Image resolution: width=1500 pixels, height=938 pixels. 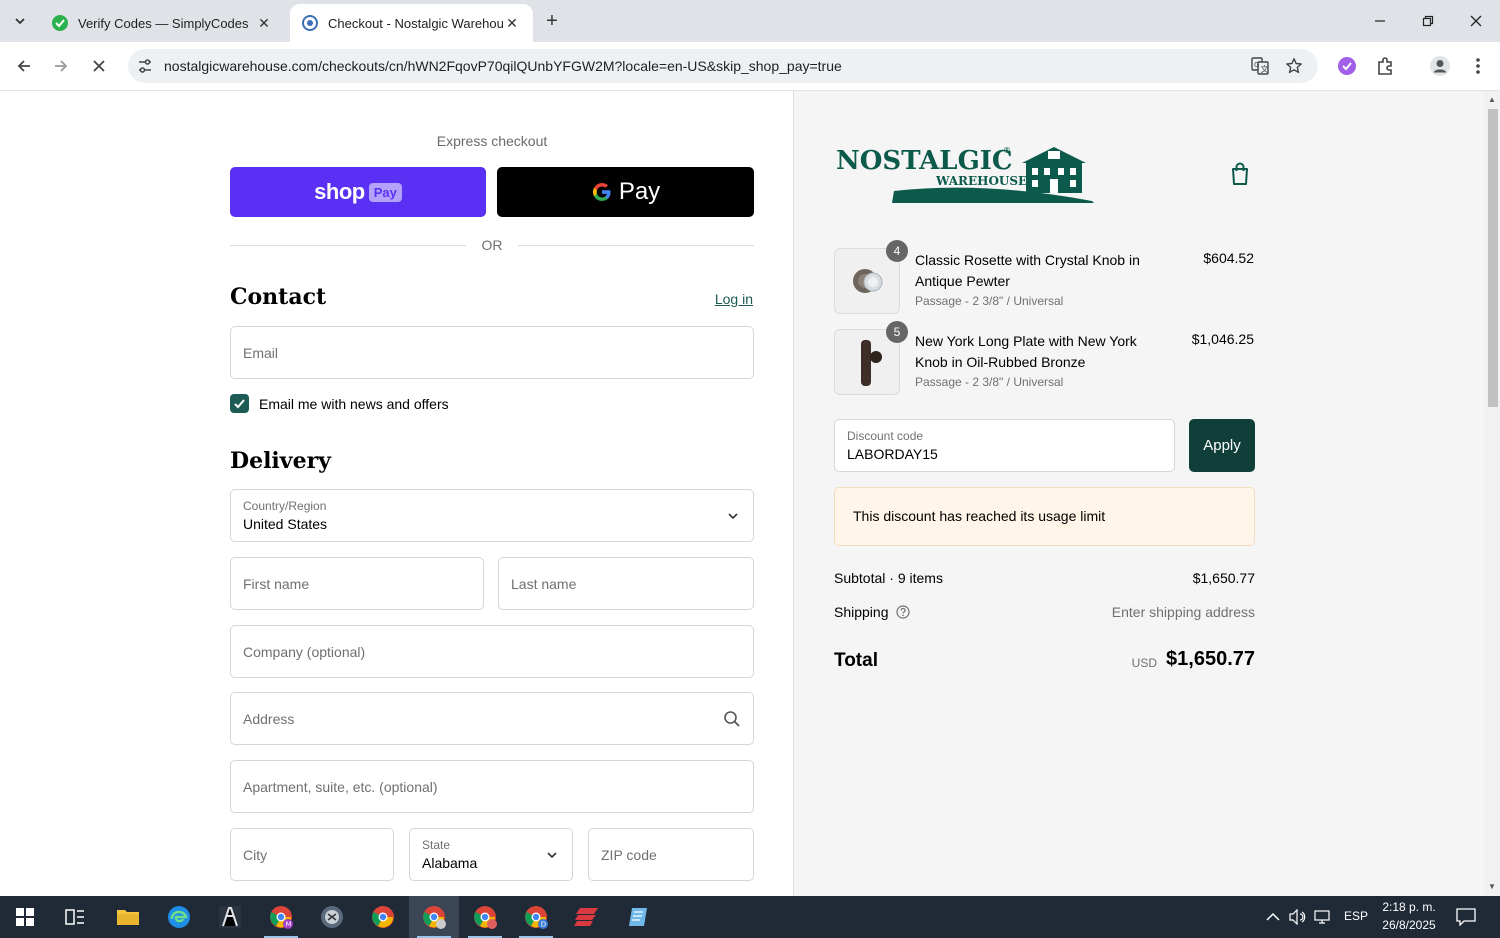 What do you see at coordinates (989, 382) in the screenshot?
I see `item-variant: Passage - 2 3/8" / Universal` at bounding box center [989, 382].